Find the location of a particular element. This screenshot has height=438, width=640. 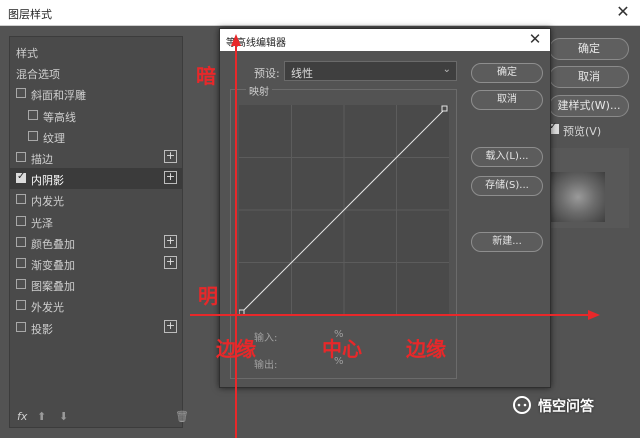

annotation-edge-left: 边缘 is located at coordinates (236, 349).